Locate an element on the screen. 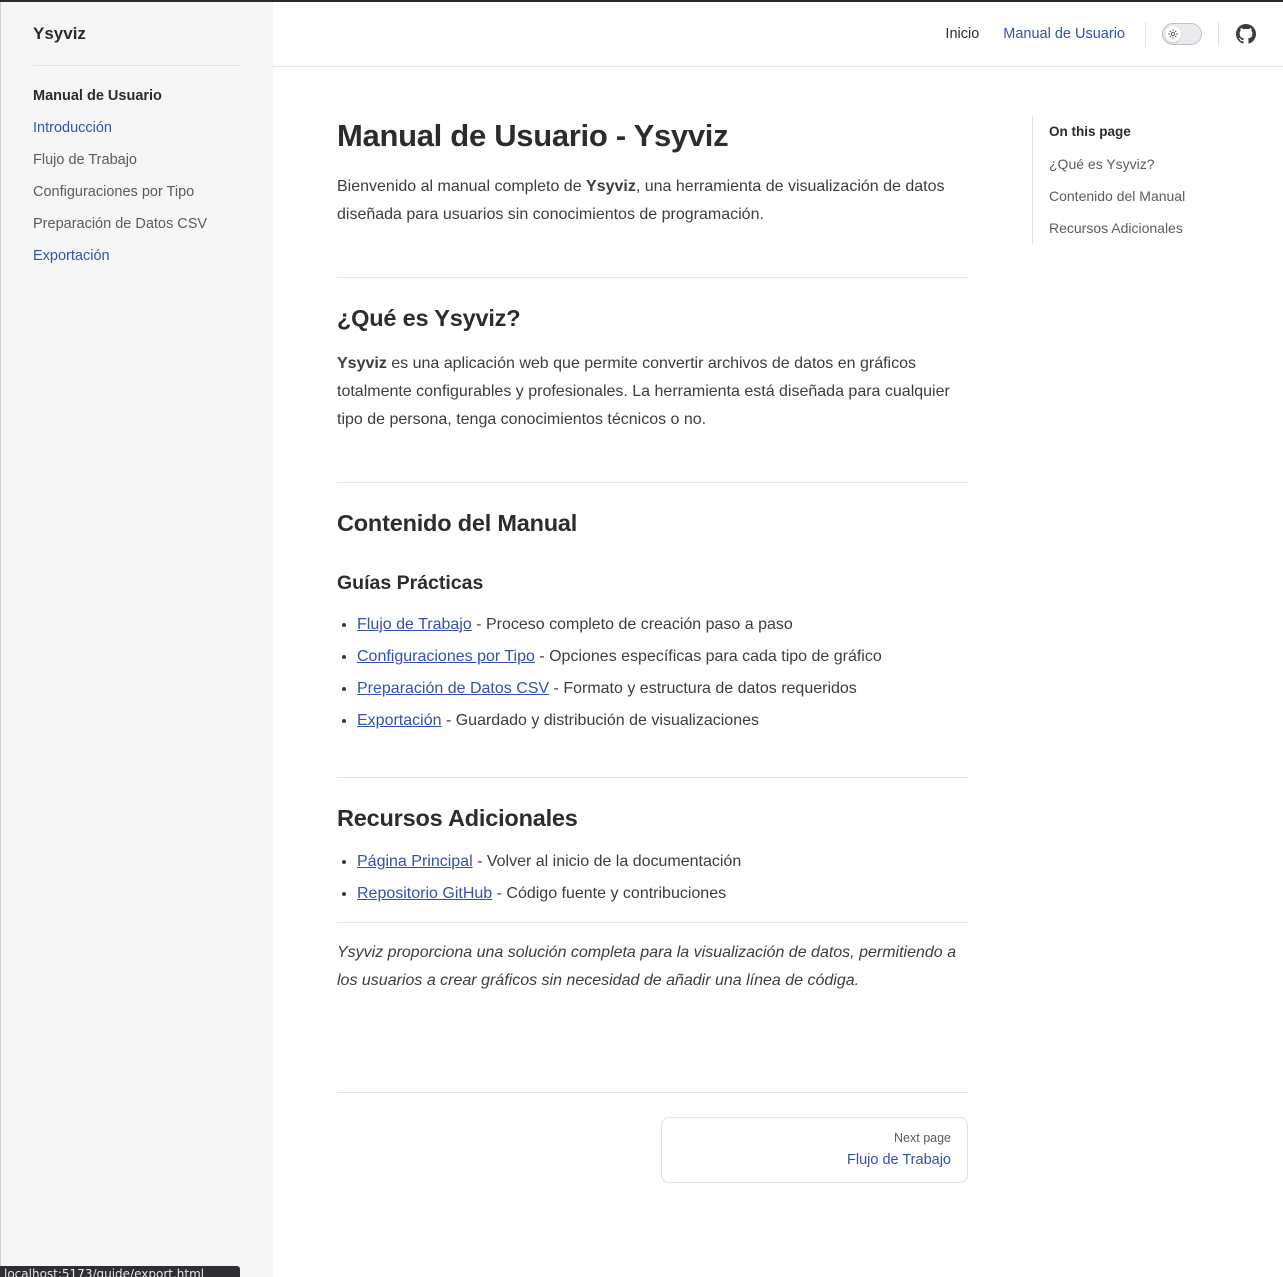  next-page-label: Next page is located at coordinates (922, 1138).